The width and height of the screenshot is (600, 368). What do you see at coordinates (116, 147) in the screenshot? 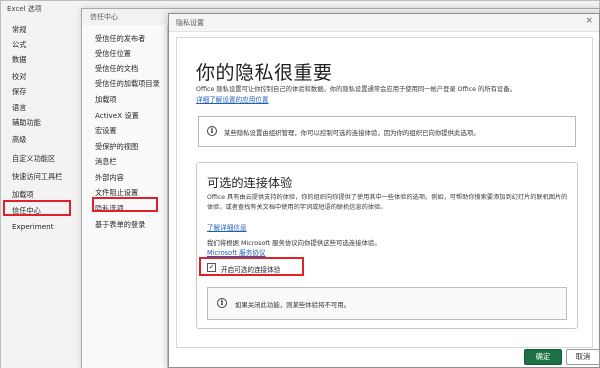
I see `tc-protected-view: 受保护的视图` at bounding box center [116, 147].